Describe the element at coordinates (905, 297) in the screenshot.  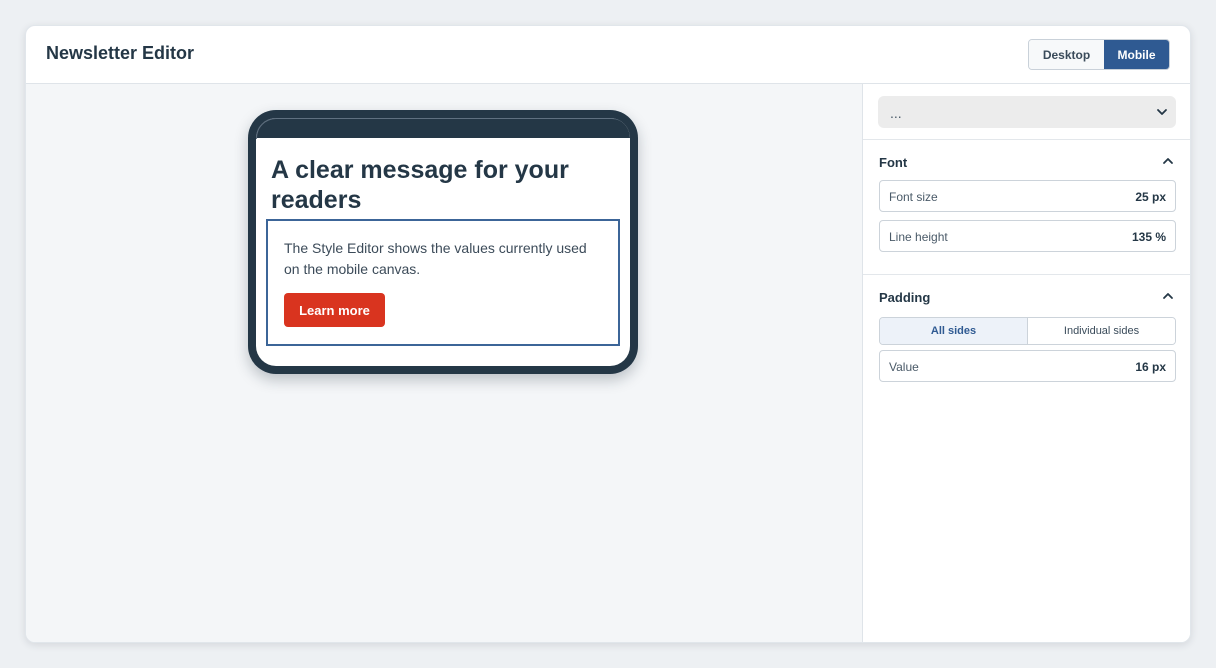
I see `padding-section-title: Padding` at that location.